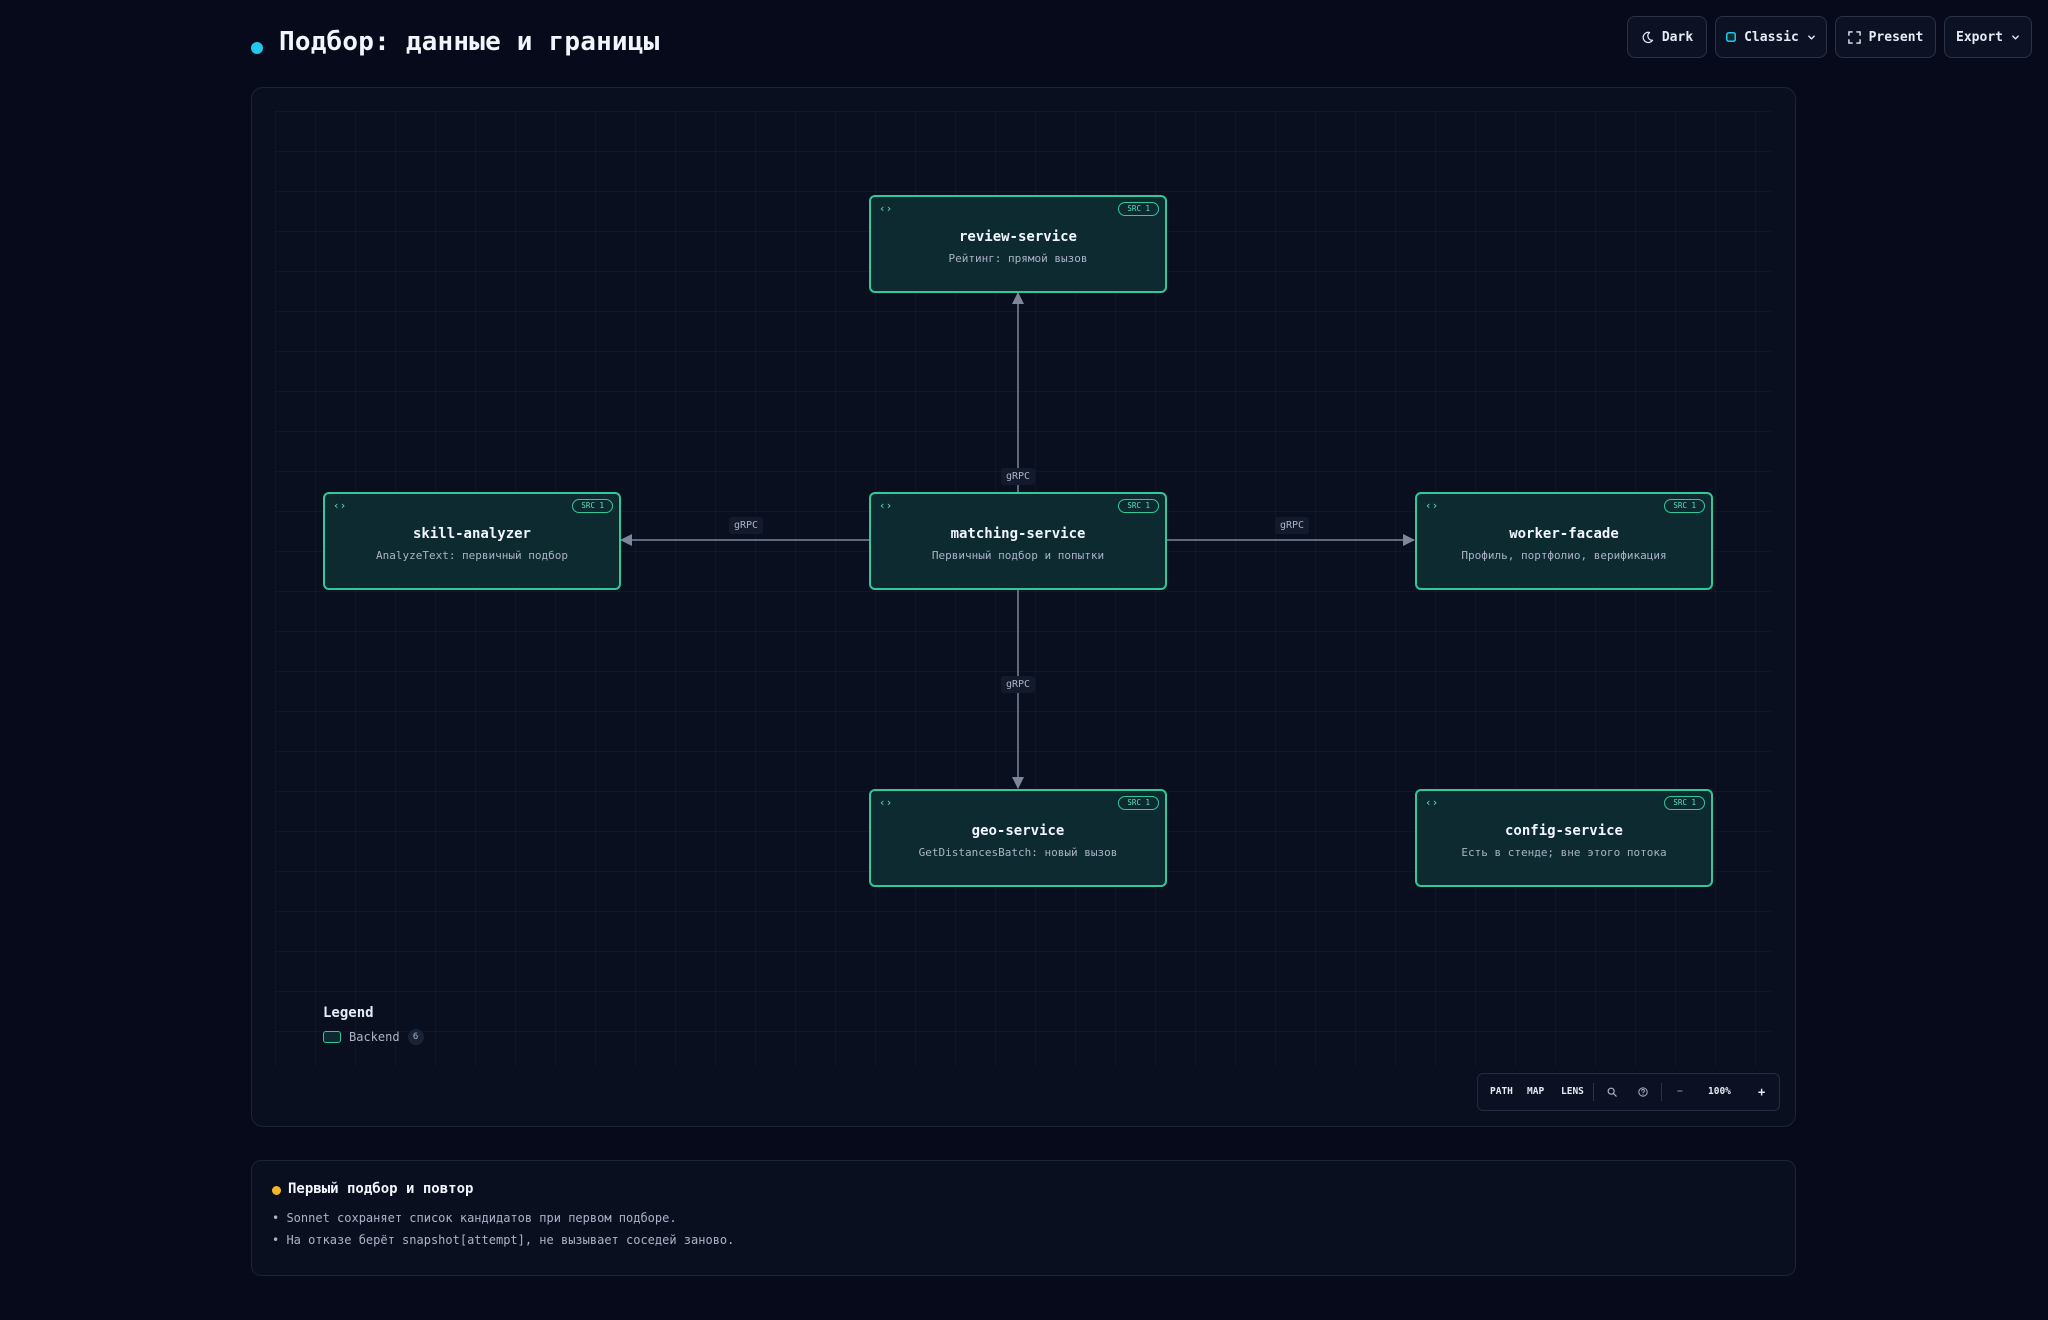 The height and width of the screenshot is (1320, 2048). I want to click on path-mode-button: PATH, so click(1501, 1092).